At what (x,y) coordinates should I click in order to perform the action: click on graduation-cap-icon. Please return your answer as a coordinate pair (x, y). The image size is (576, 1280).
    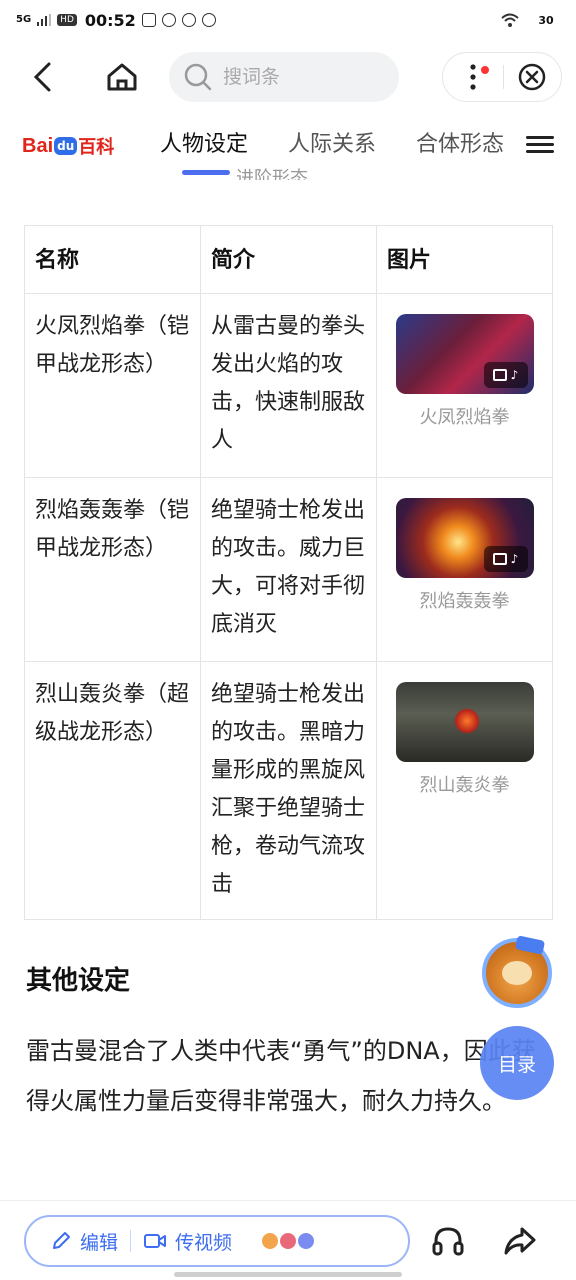
    Looking at the image, I should click on (530, 945).